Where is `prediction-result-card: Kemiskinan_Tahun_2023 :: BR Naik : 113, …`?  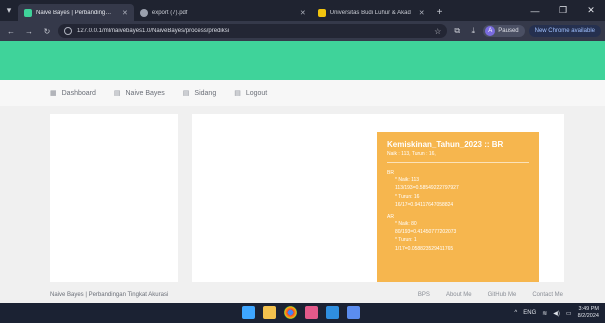 prediction-result-card: Kemiskinan_Tahun_2023 :: BR Naik : 113, … is located at coordinates (458, 207).